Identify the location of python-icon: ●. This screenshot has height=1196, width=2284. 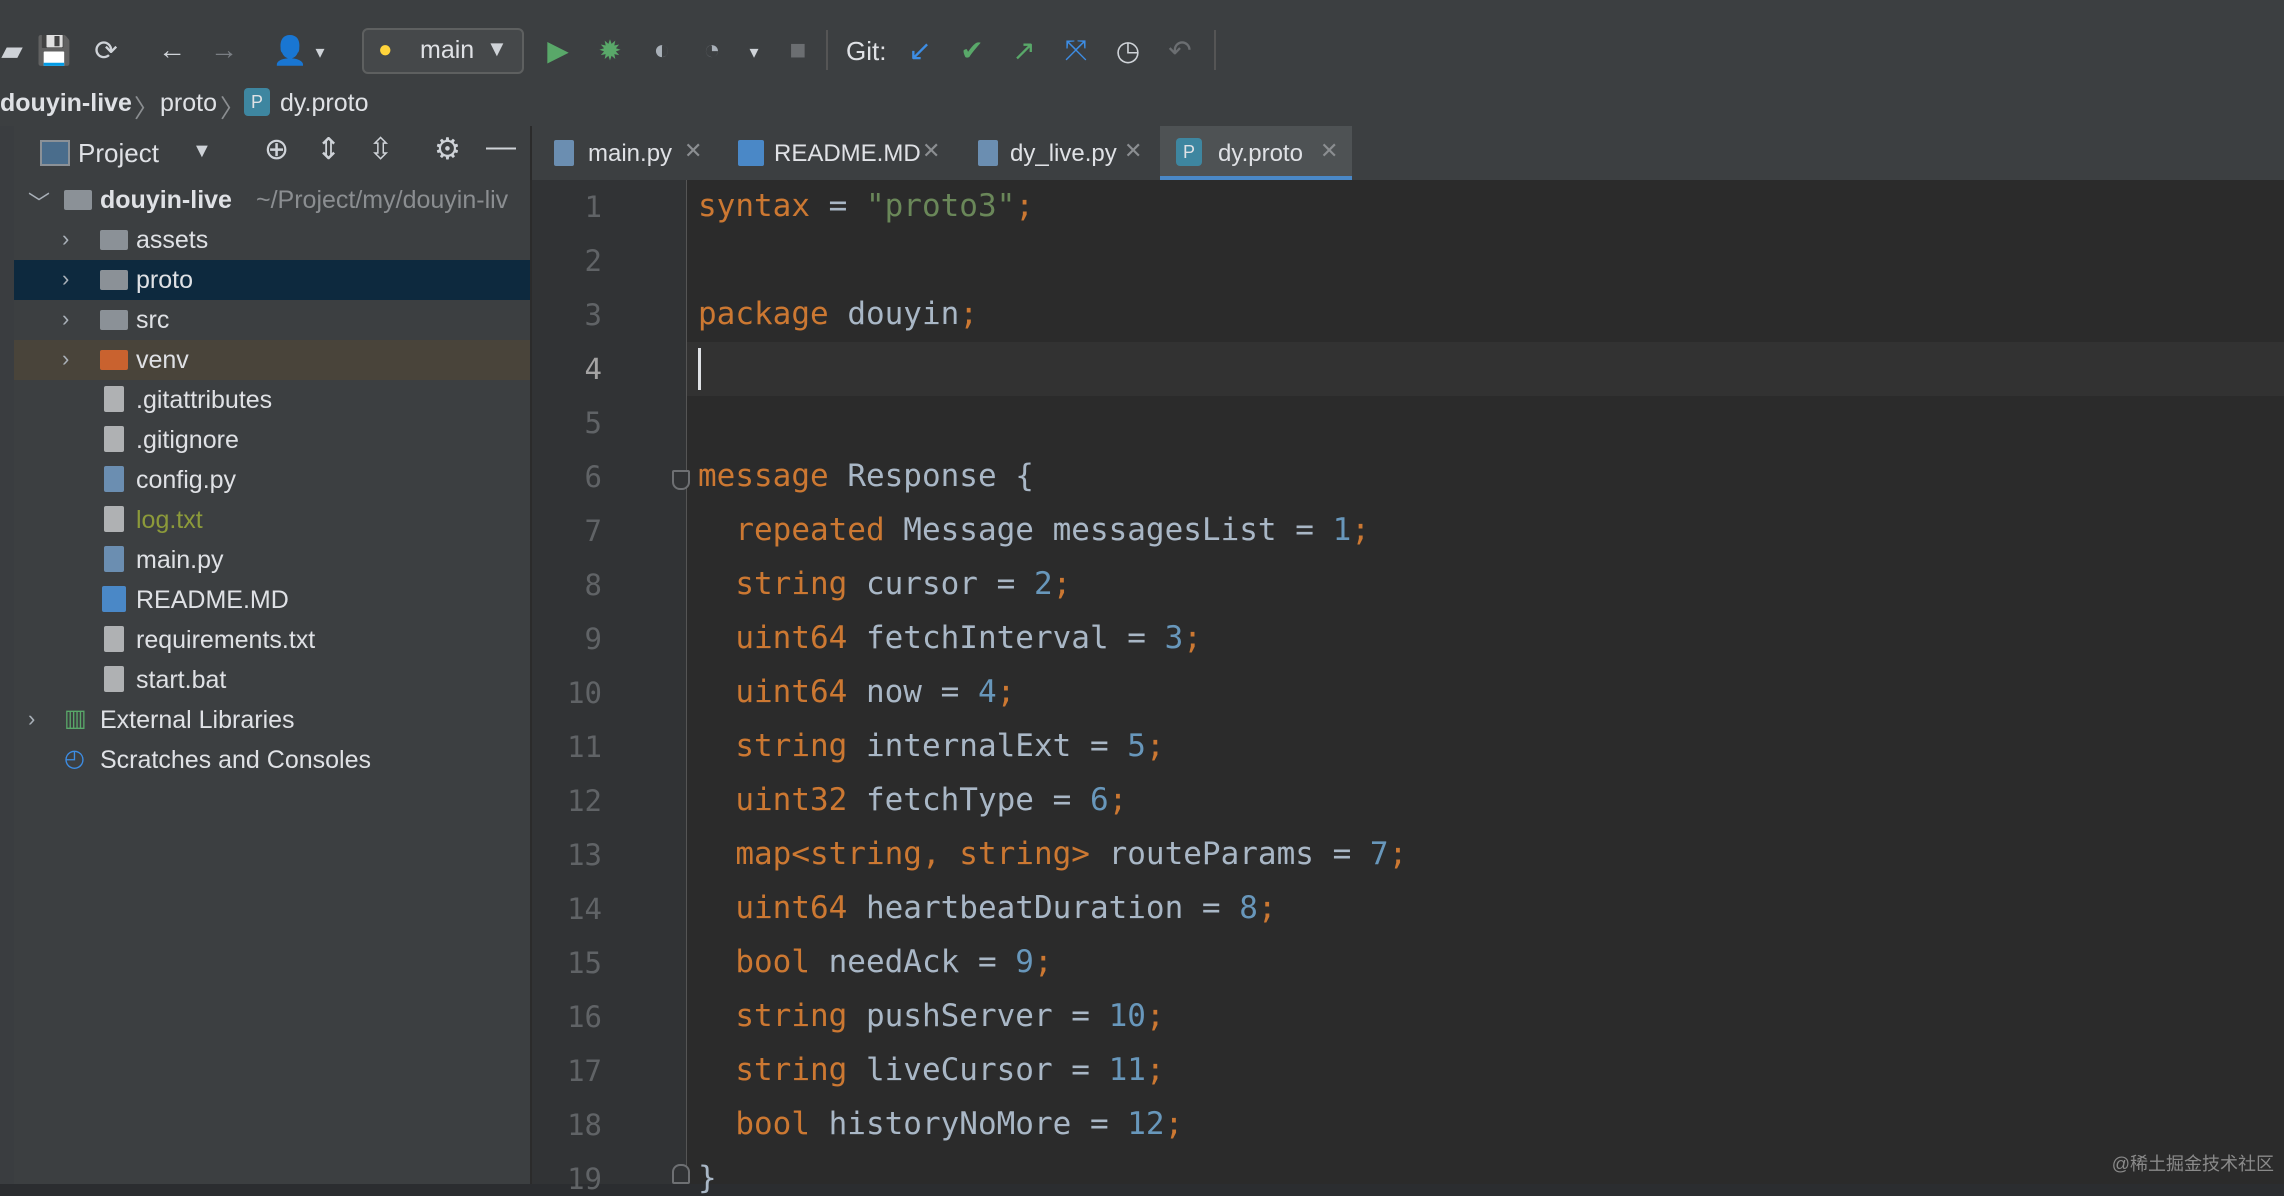
(385, 50).